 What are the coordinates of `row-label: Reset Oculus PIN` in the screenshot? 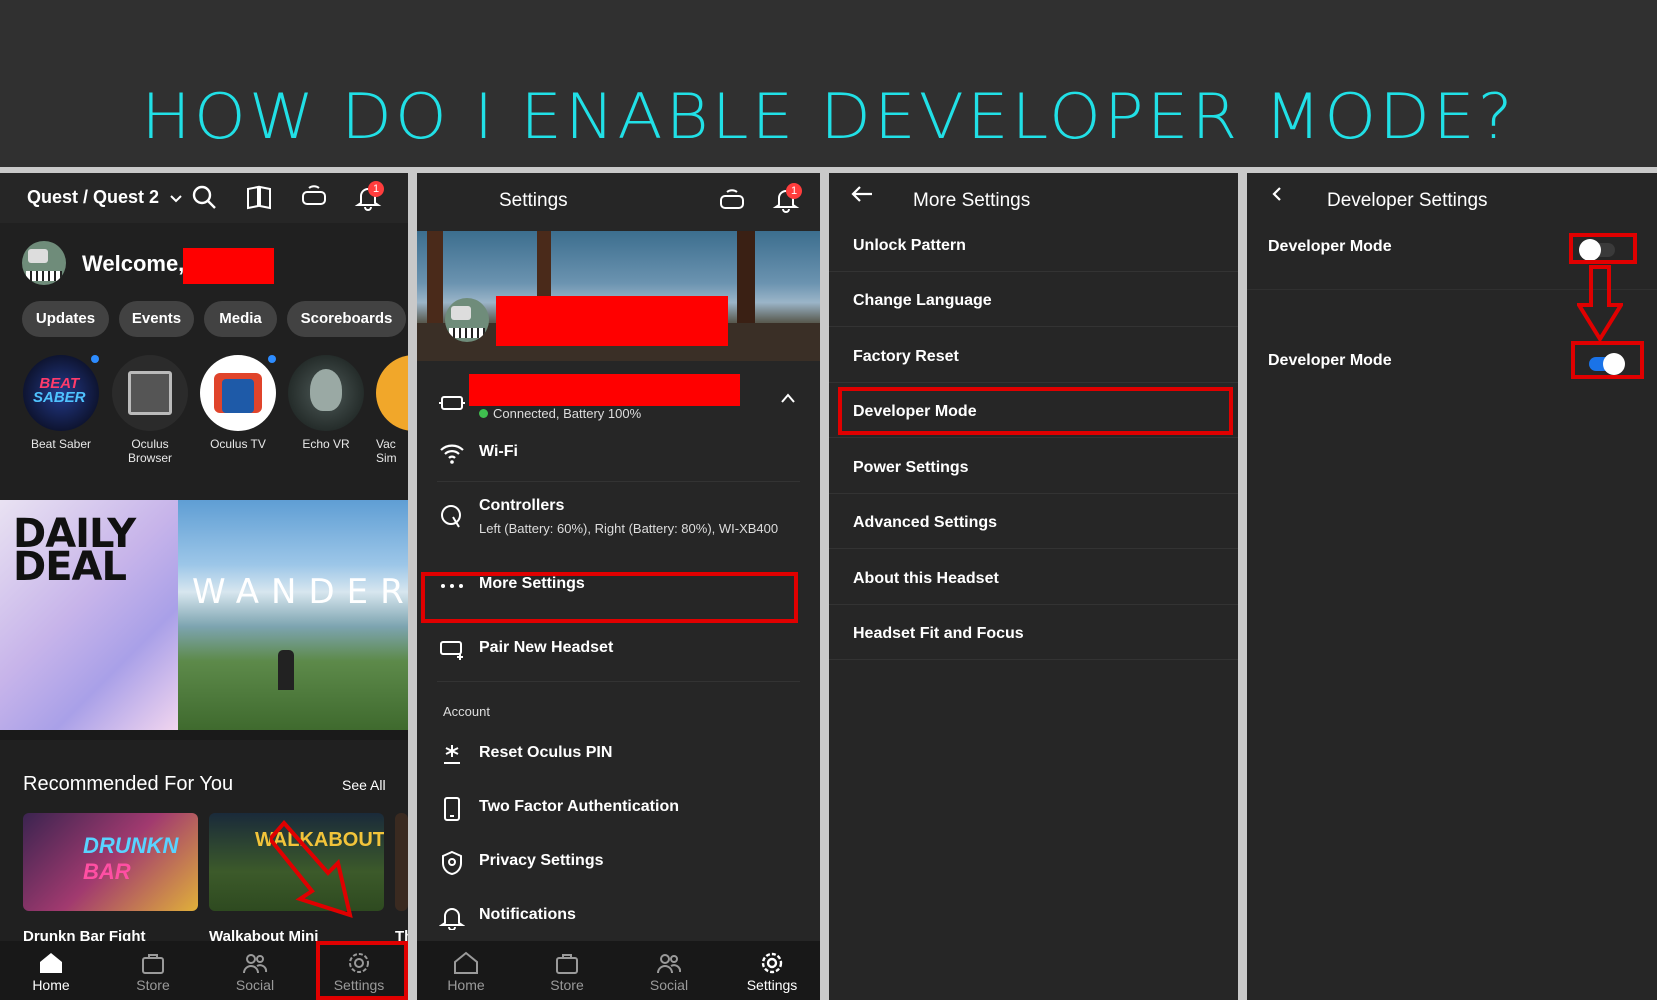 It's located at (546, 752).